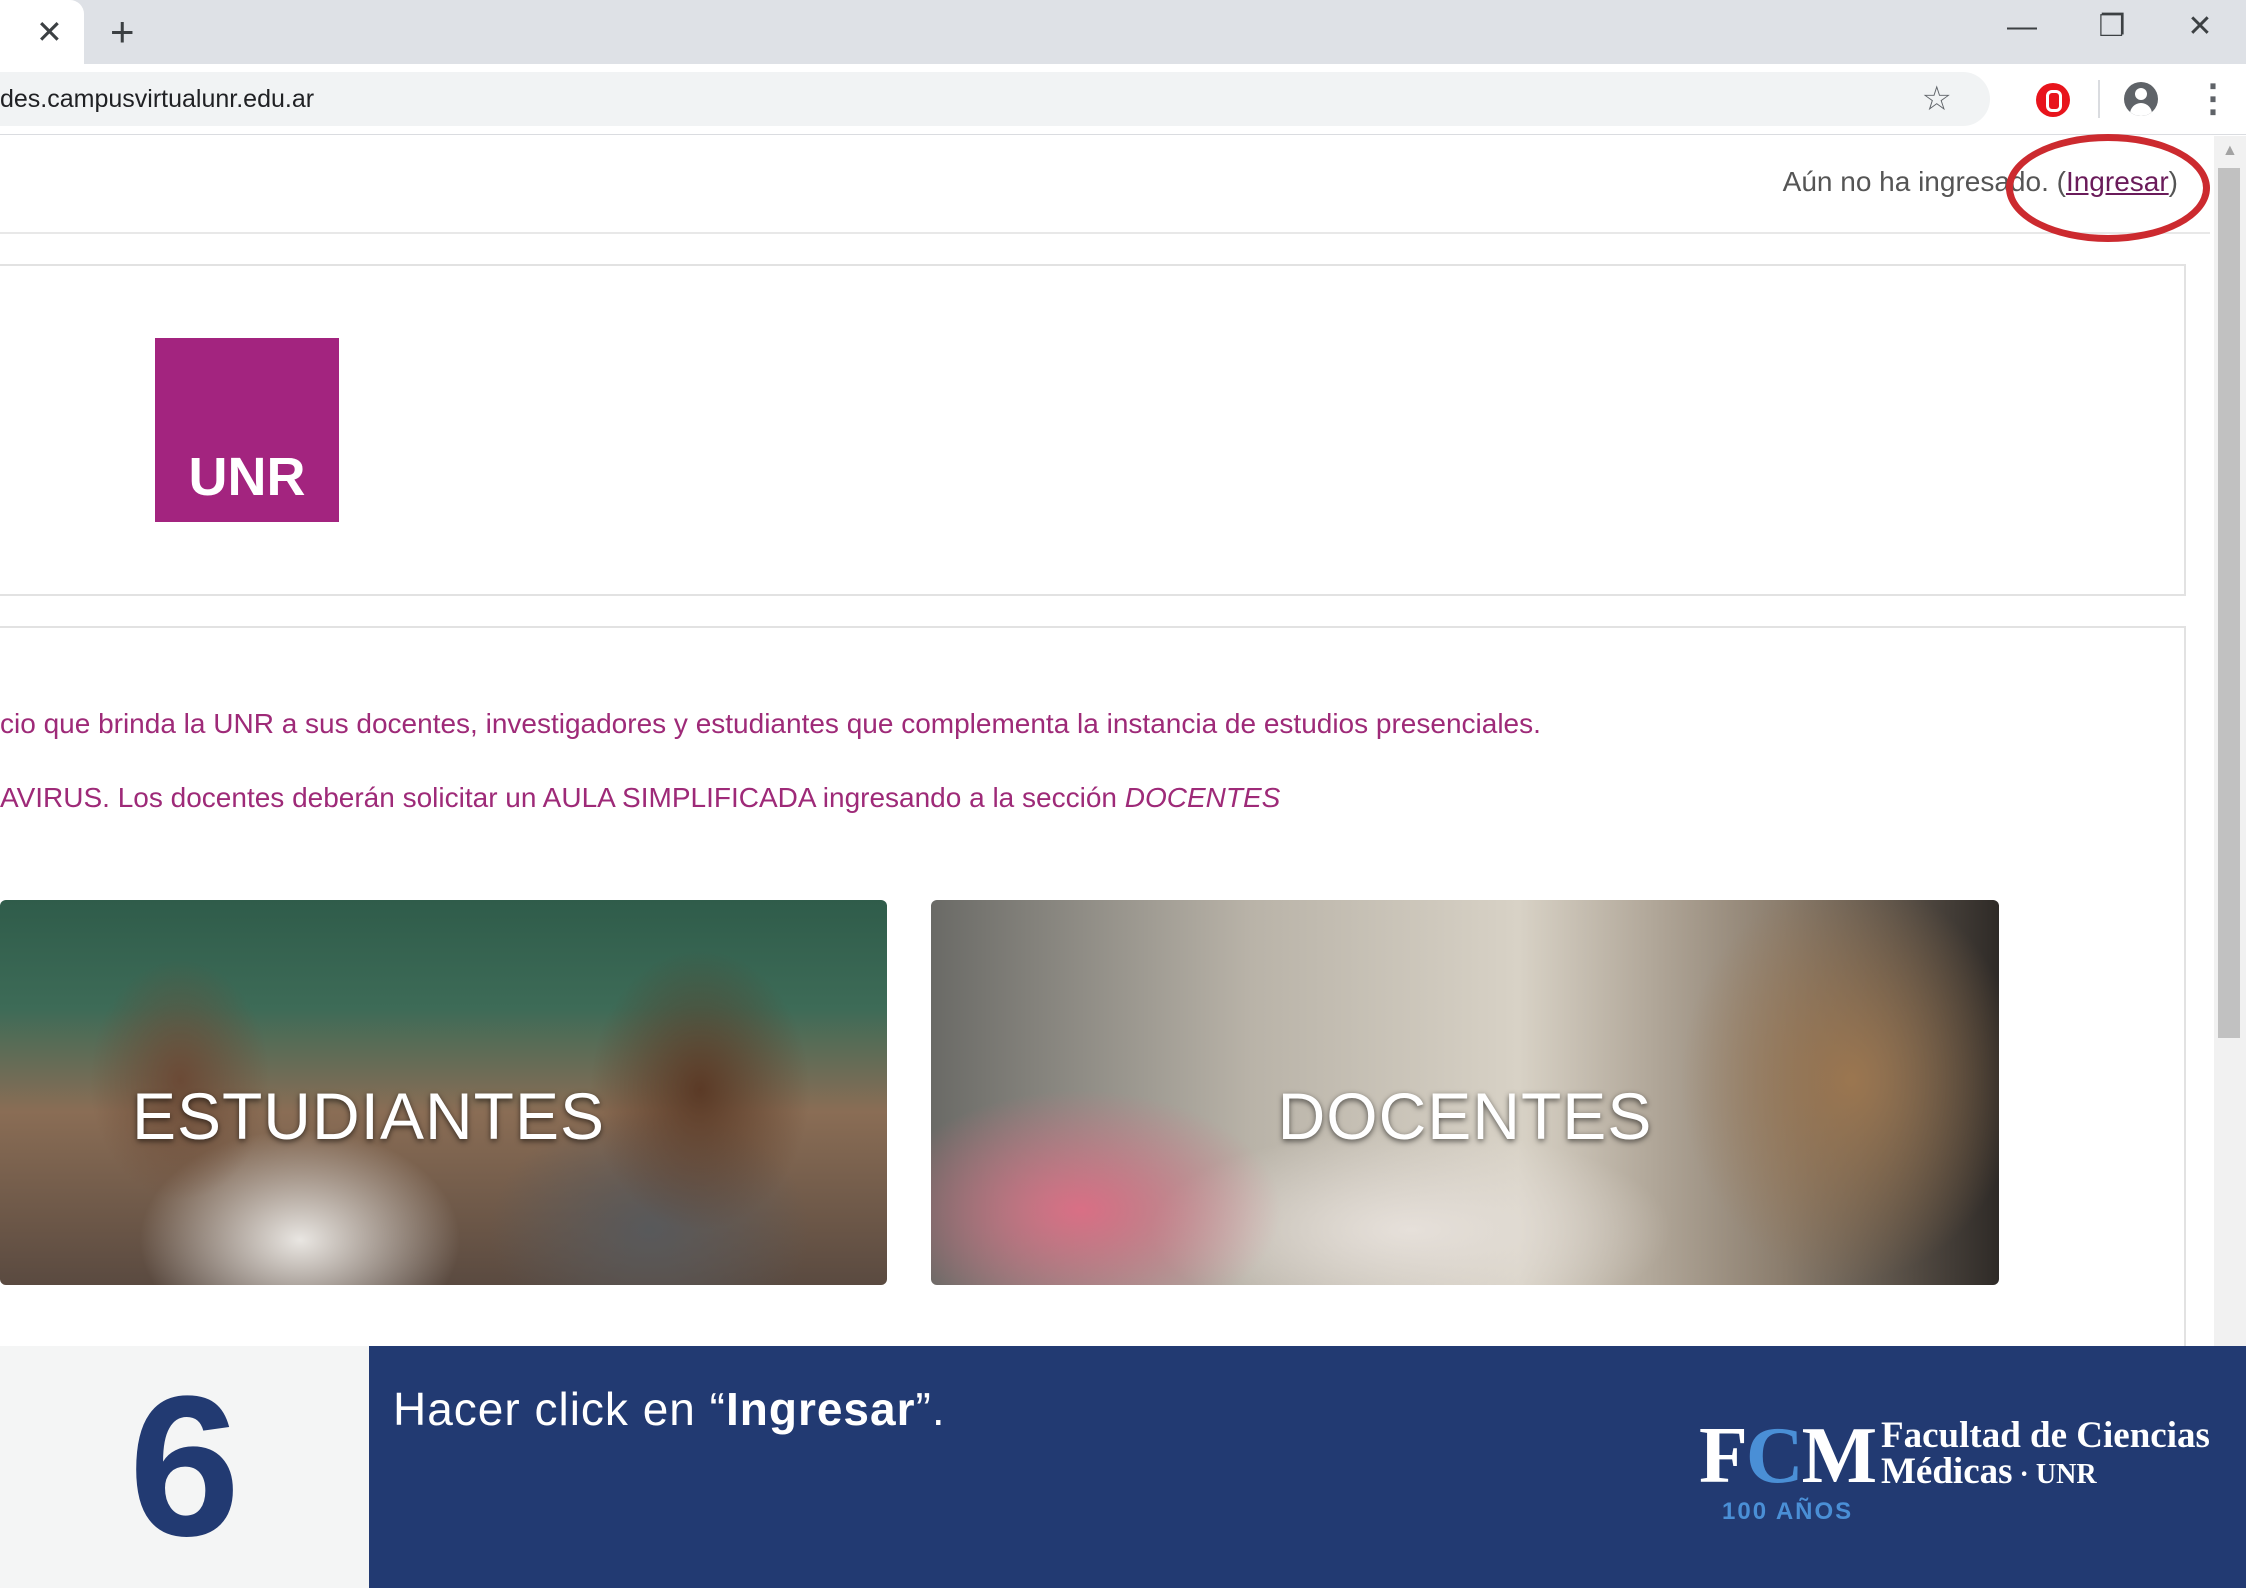  I want to click on instruction-text: Hacer click en “Ingresar”., so click(669, 1409).